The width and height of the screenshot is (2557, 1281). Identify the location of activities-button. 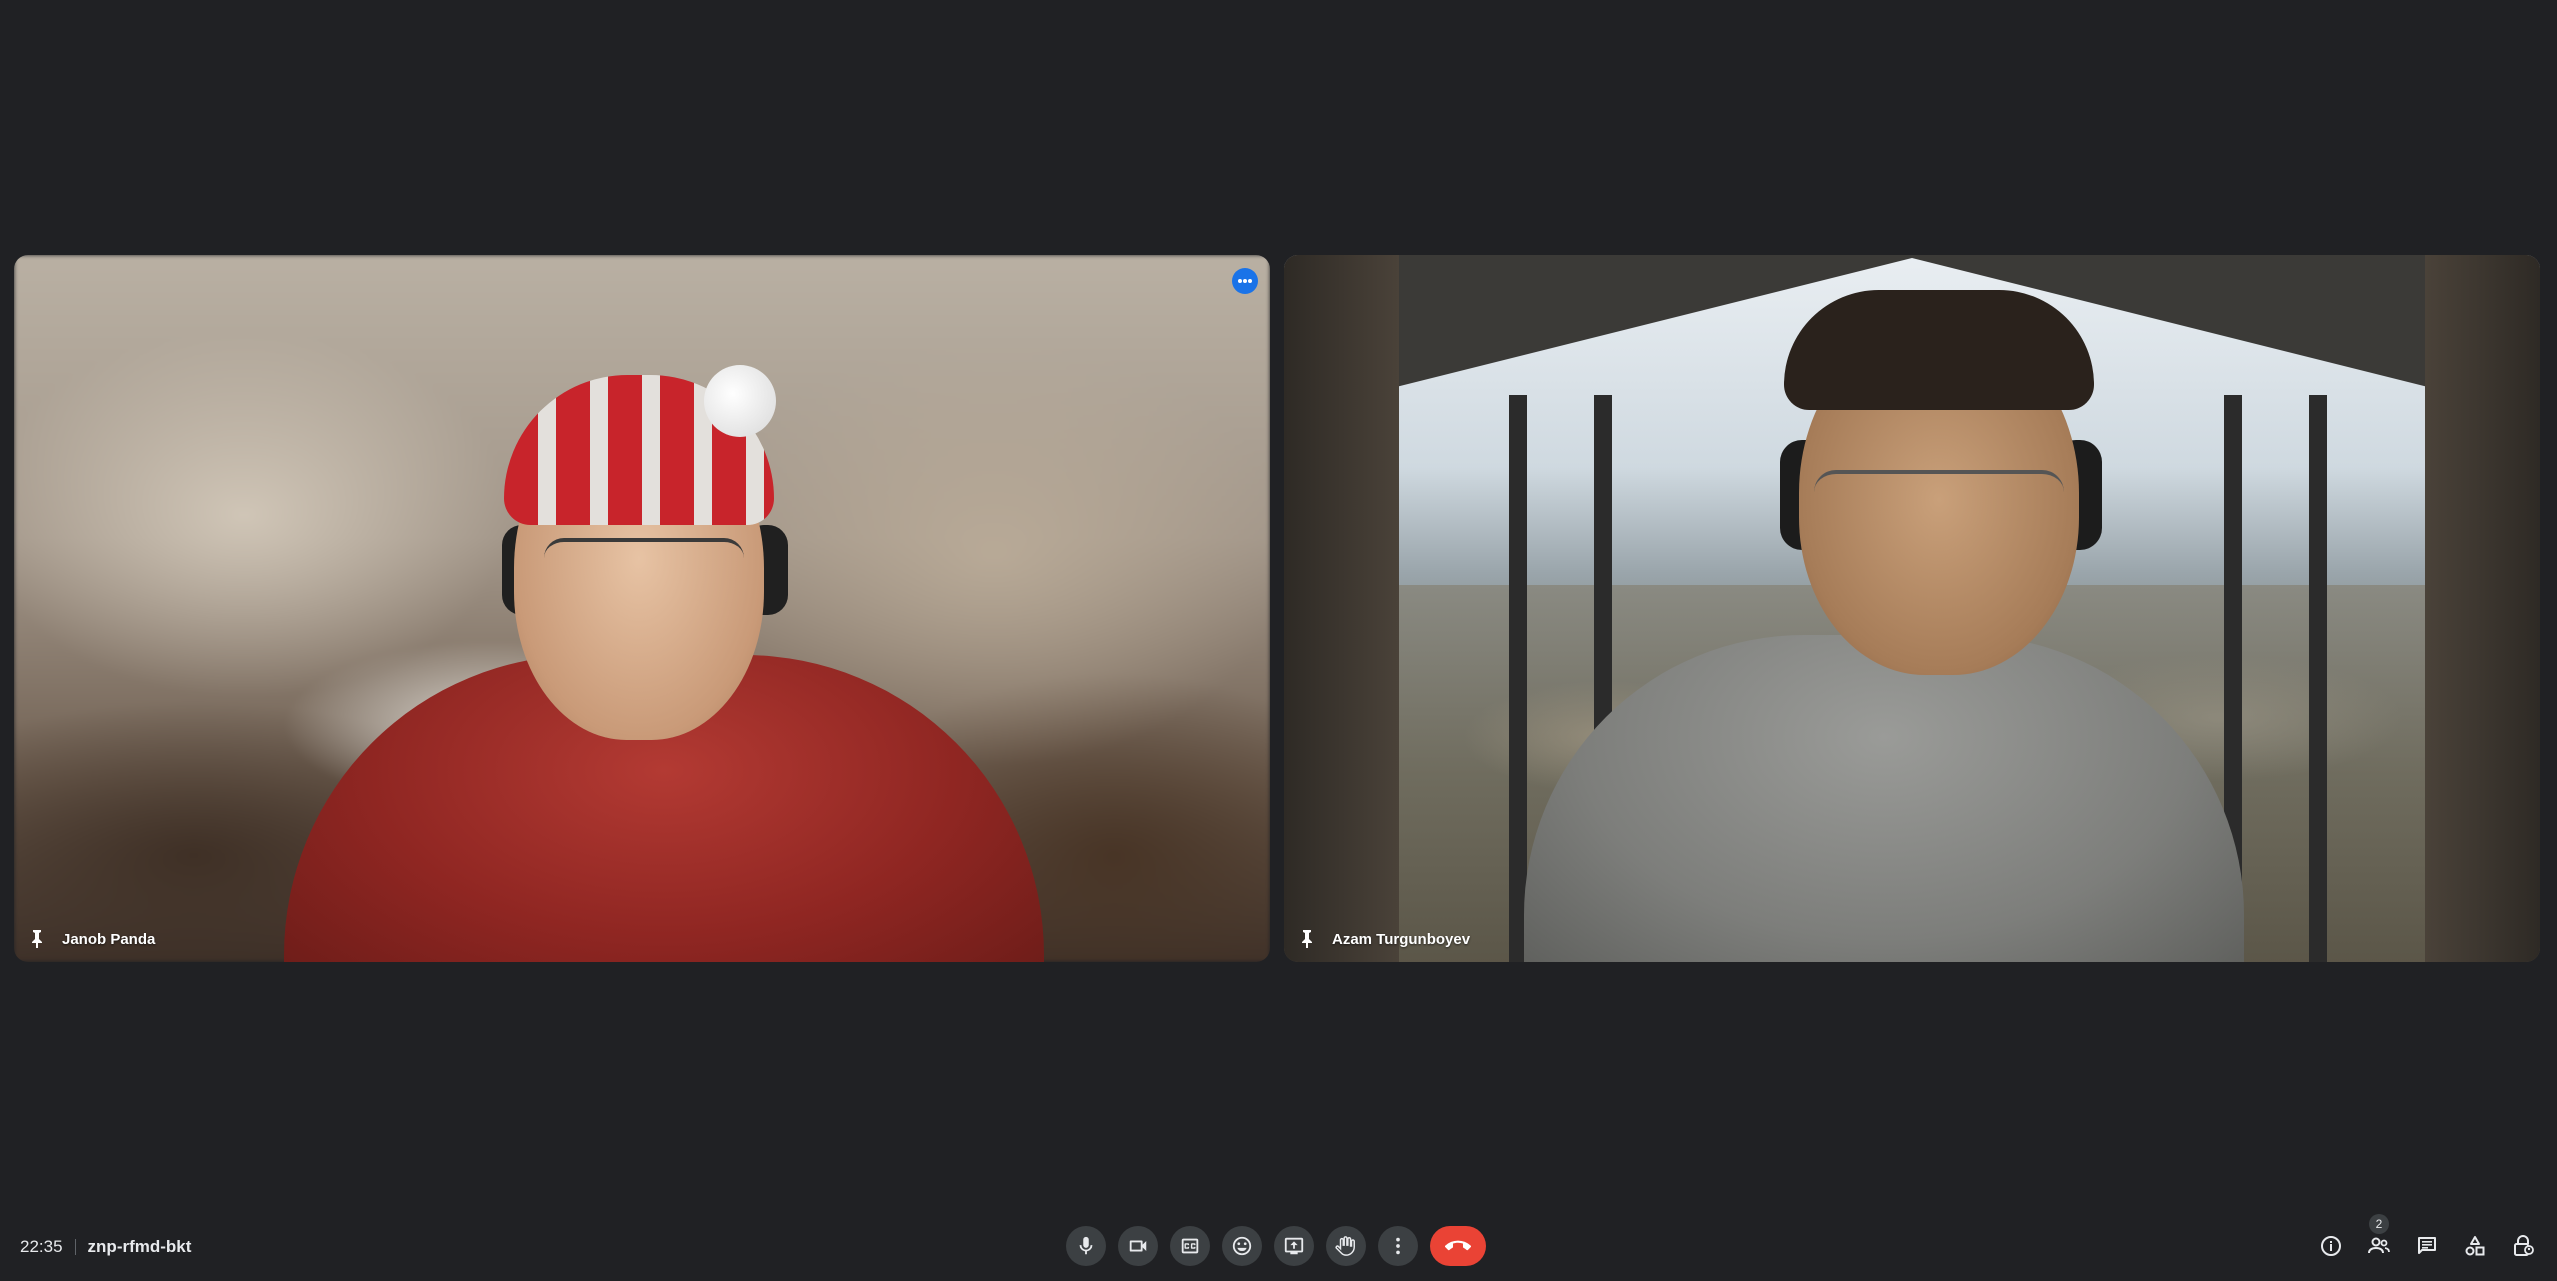
(2475, 1246).